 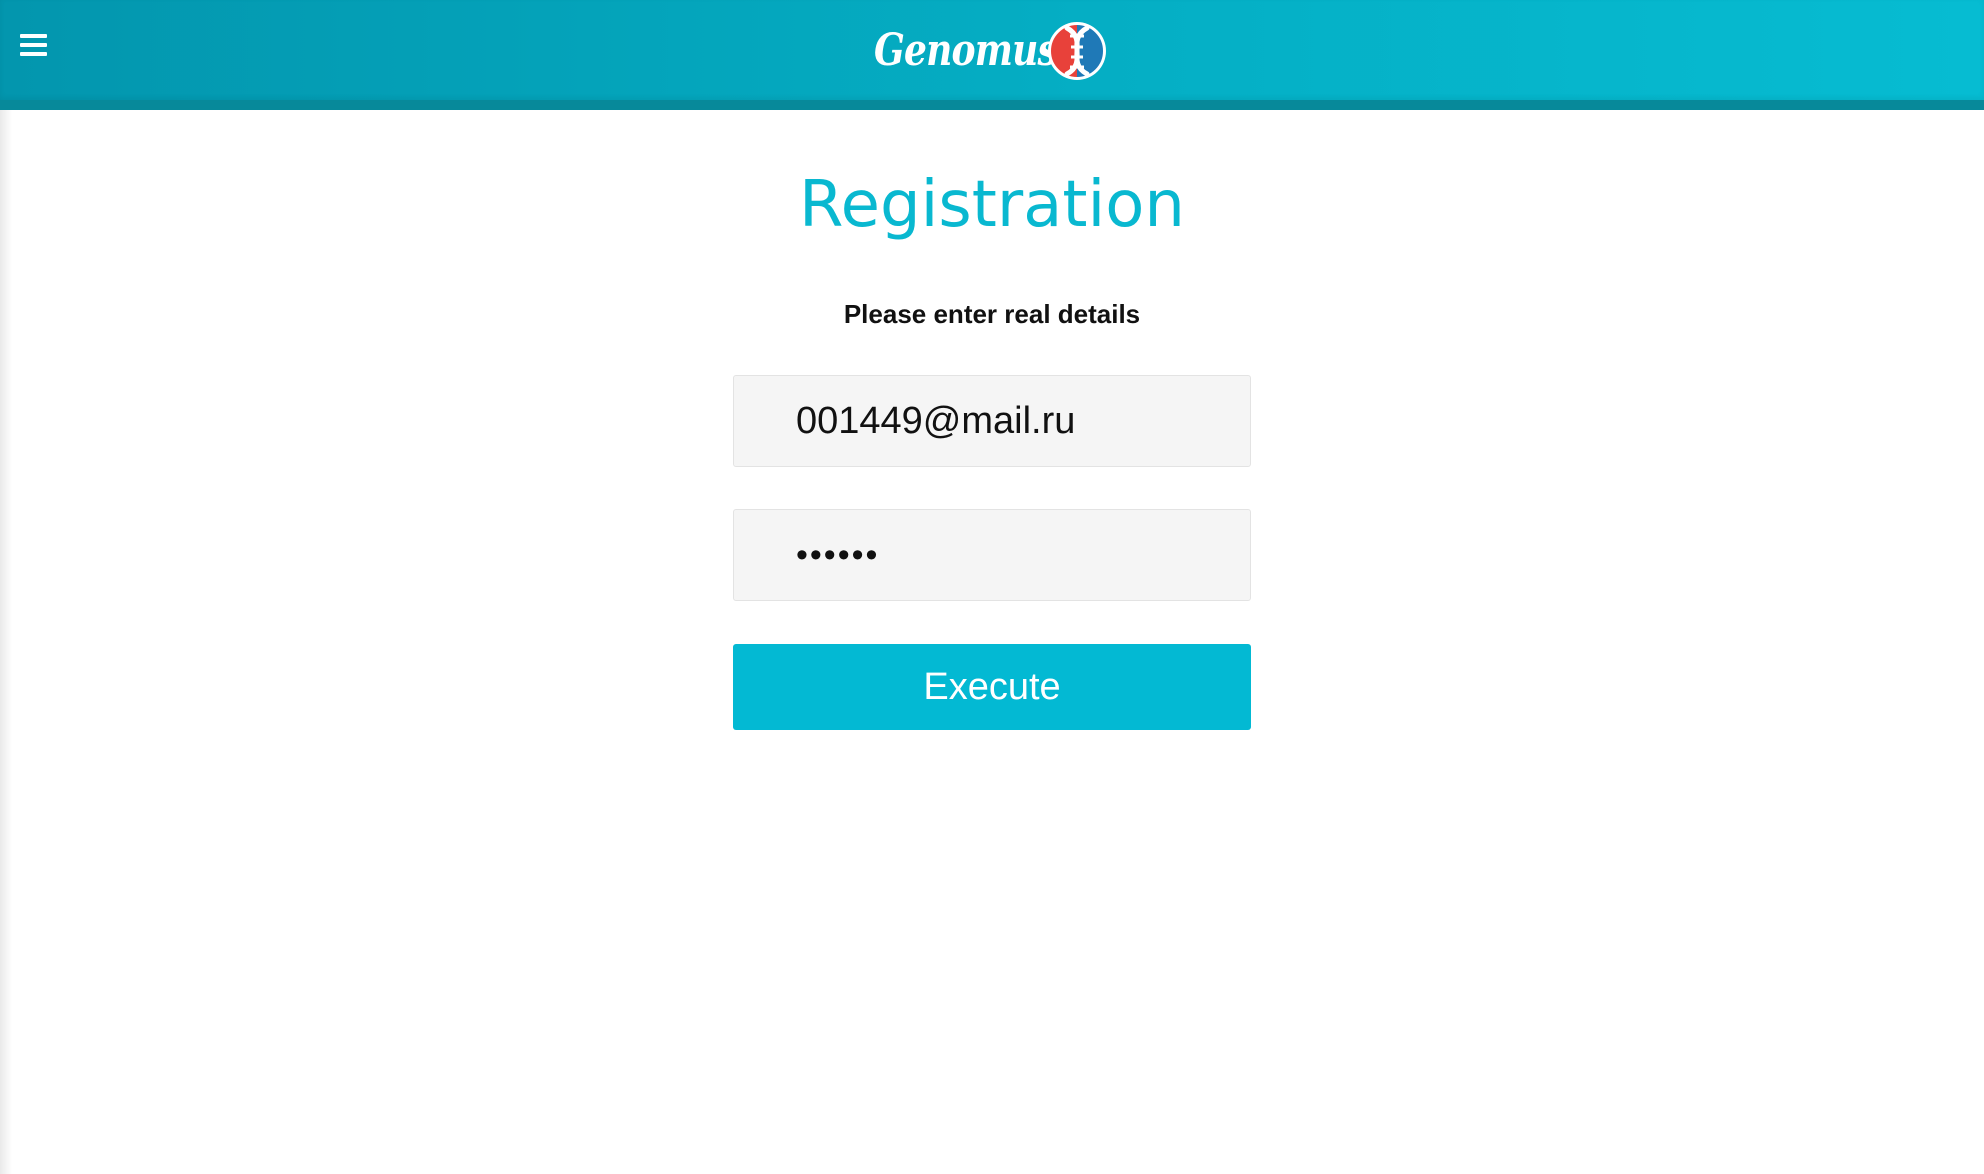 What do you see at coordinates (33, 54) in the screenshot?
I see `menu-bar-bottom` at bounding box center [33, 54].